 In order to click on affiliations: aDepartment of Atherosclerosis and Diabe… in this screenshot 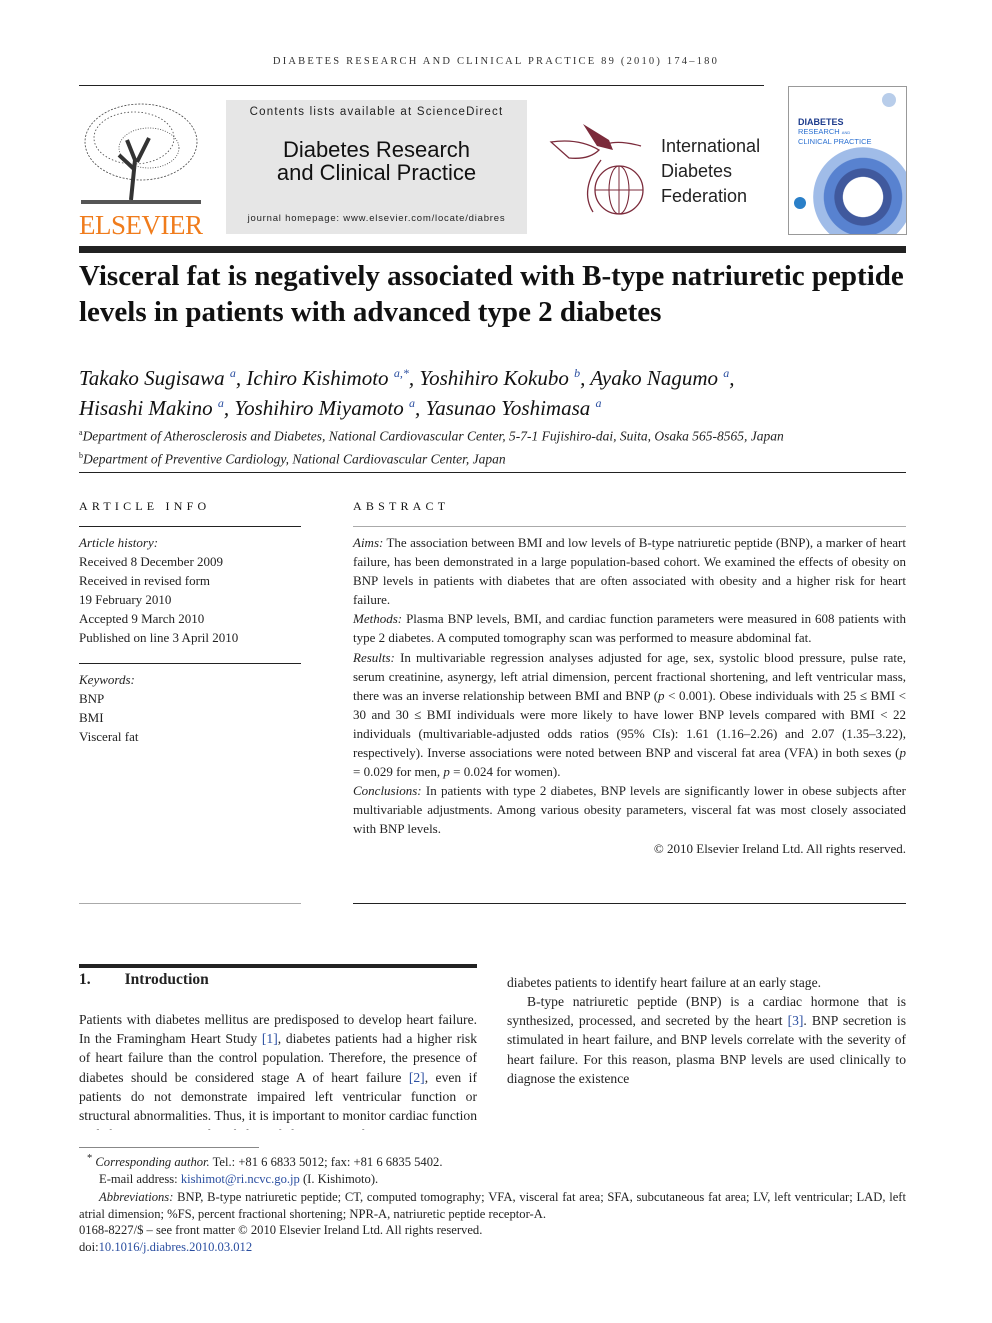, I will do `click(499, 445)`.